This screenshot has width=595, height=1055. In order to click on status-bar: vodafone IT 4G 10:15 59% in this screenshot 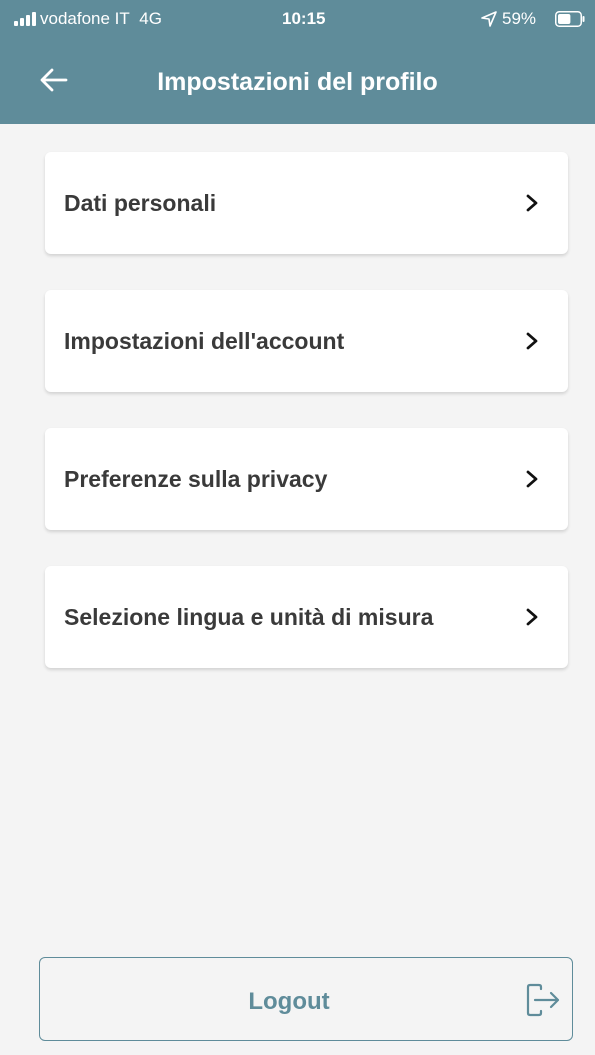, I will do `click(297, 20)`.